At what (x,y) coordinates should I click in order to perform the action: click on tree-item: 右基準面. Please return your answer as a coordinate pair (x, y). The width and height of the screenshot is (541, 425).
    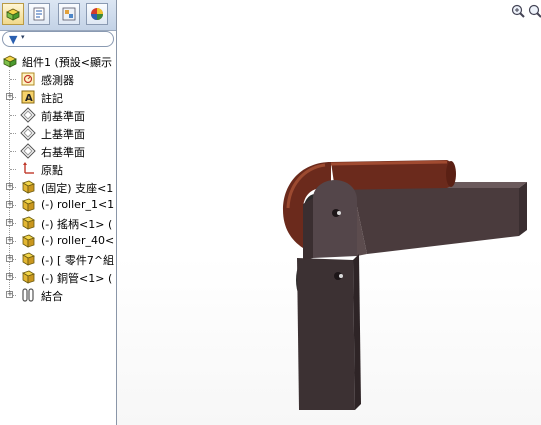
    Looking at the image, I should click on (58, 151).